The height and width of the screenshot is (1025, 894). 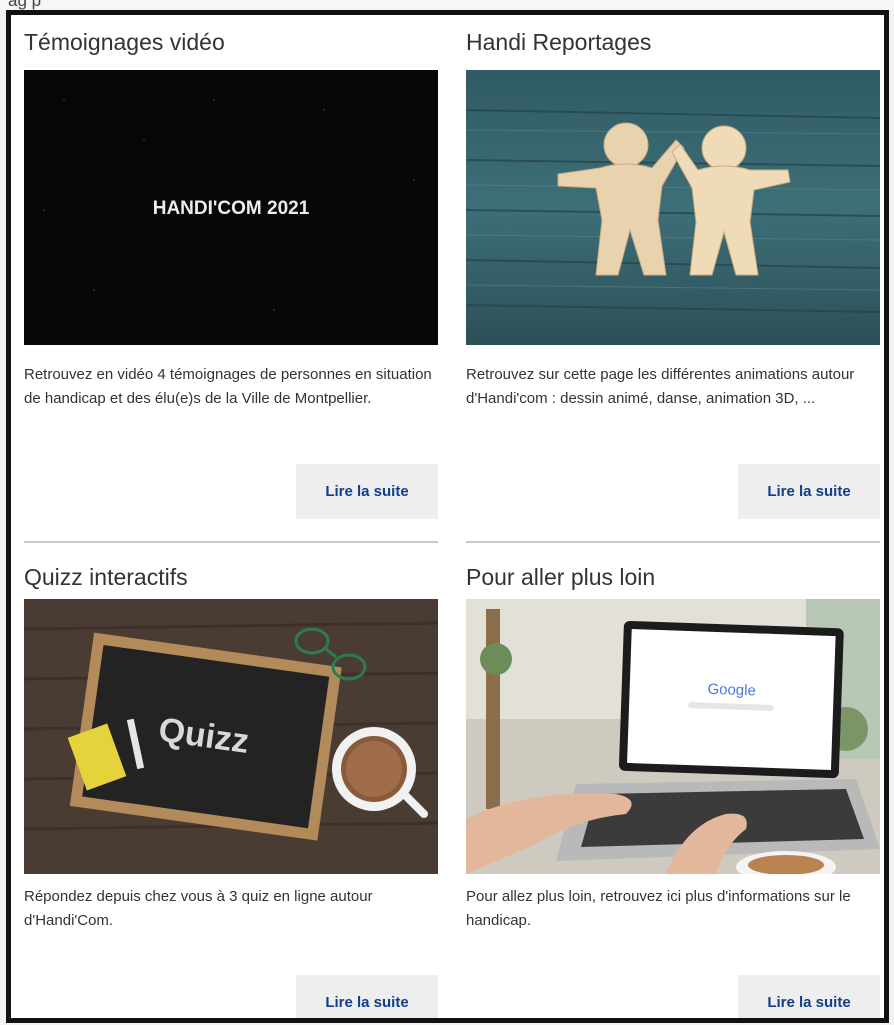 What do you see at coordinates (673, 207) in the screenshot?
I see `card-image-reportages` at bounding box center [673, 207].